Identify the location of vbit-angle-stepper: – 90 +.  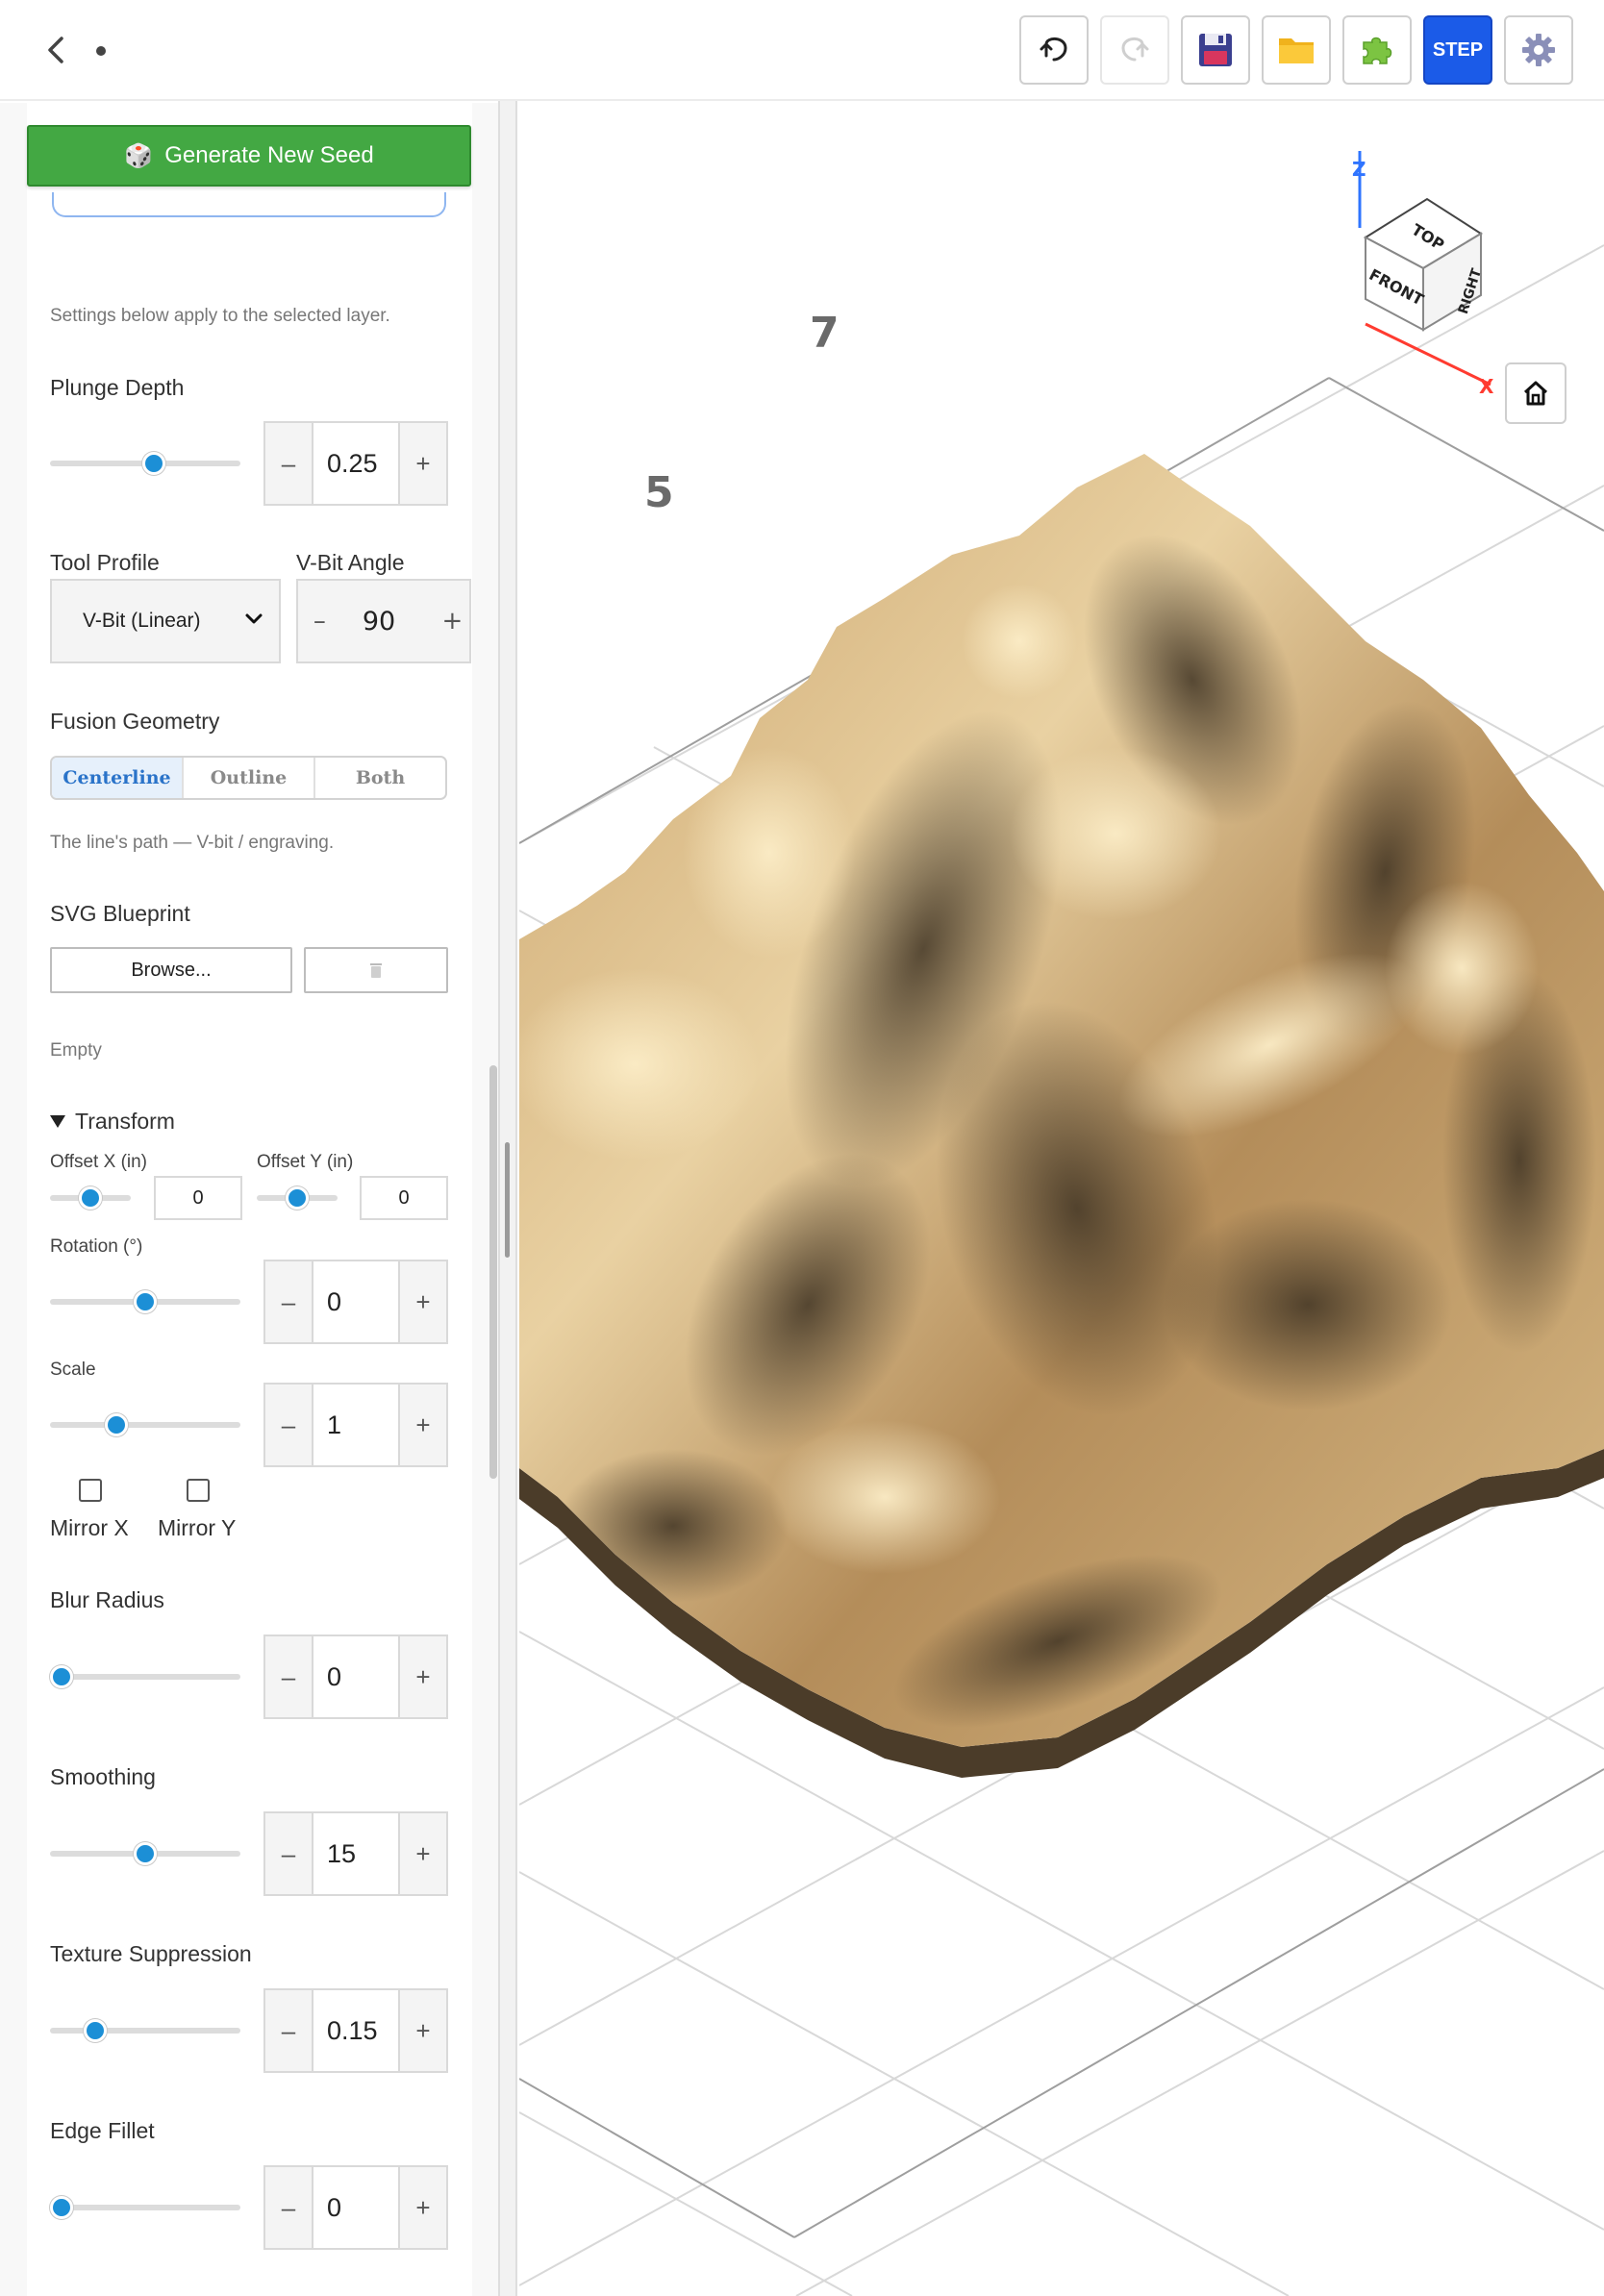
(383, 621).